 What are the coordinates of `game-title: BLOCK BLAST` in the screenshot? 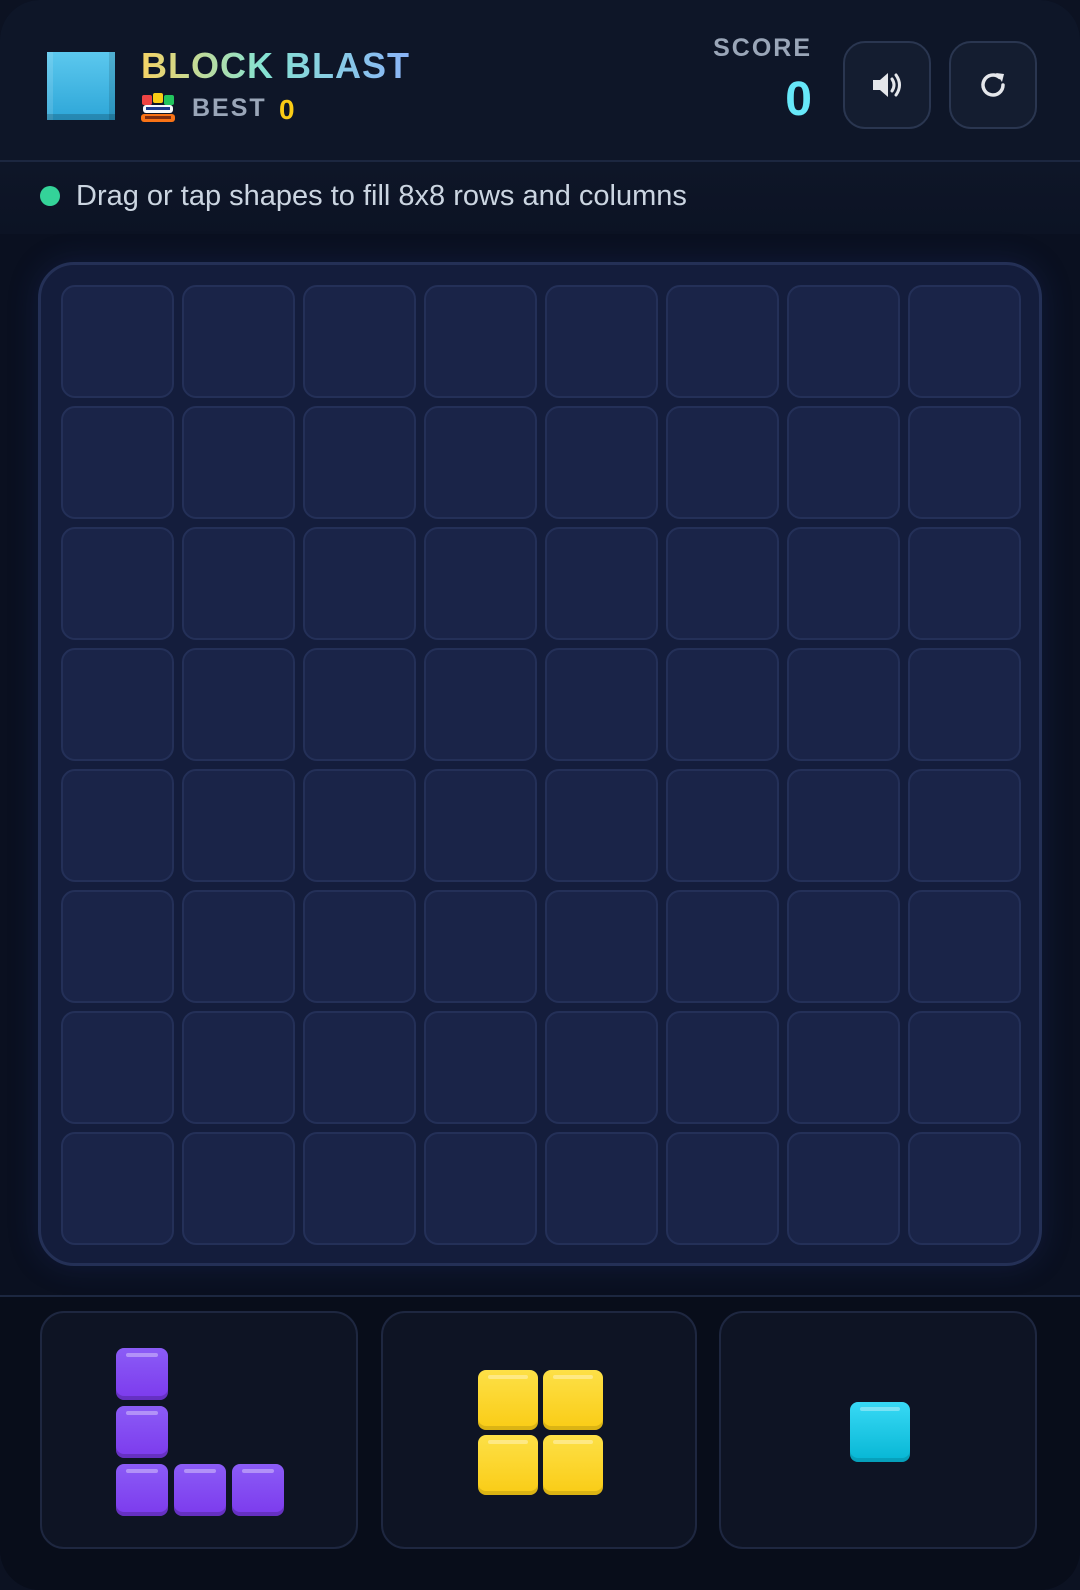 It's located at (275, 65).